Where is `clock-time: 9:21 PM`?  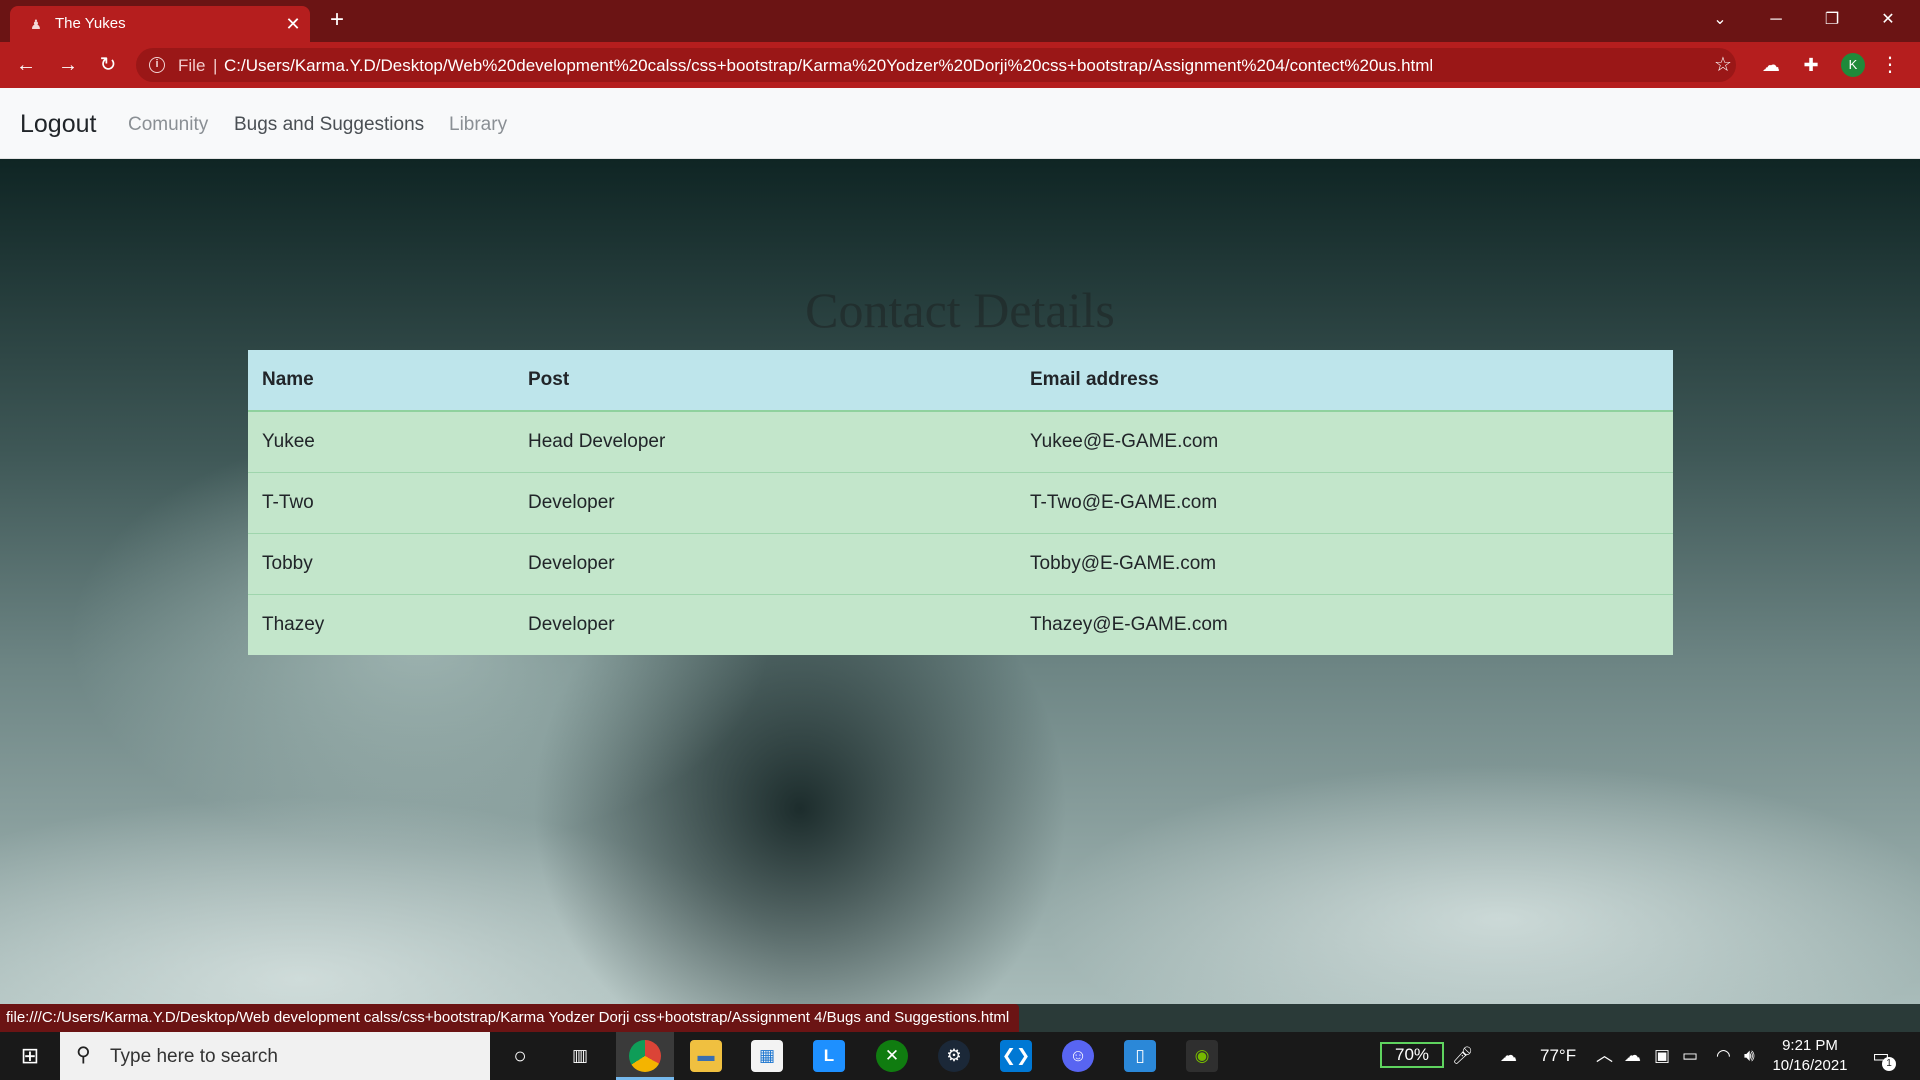
clock-time: 9:21 PM is located at coordinates (1810, 1045).